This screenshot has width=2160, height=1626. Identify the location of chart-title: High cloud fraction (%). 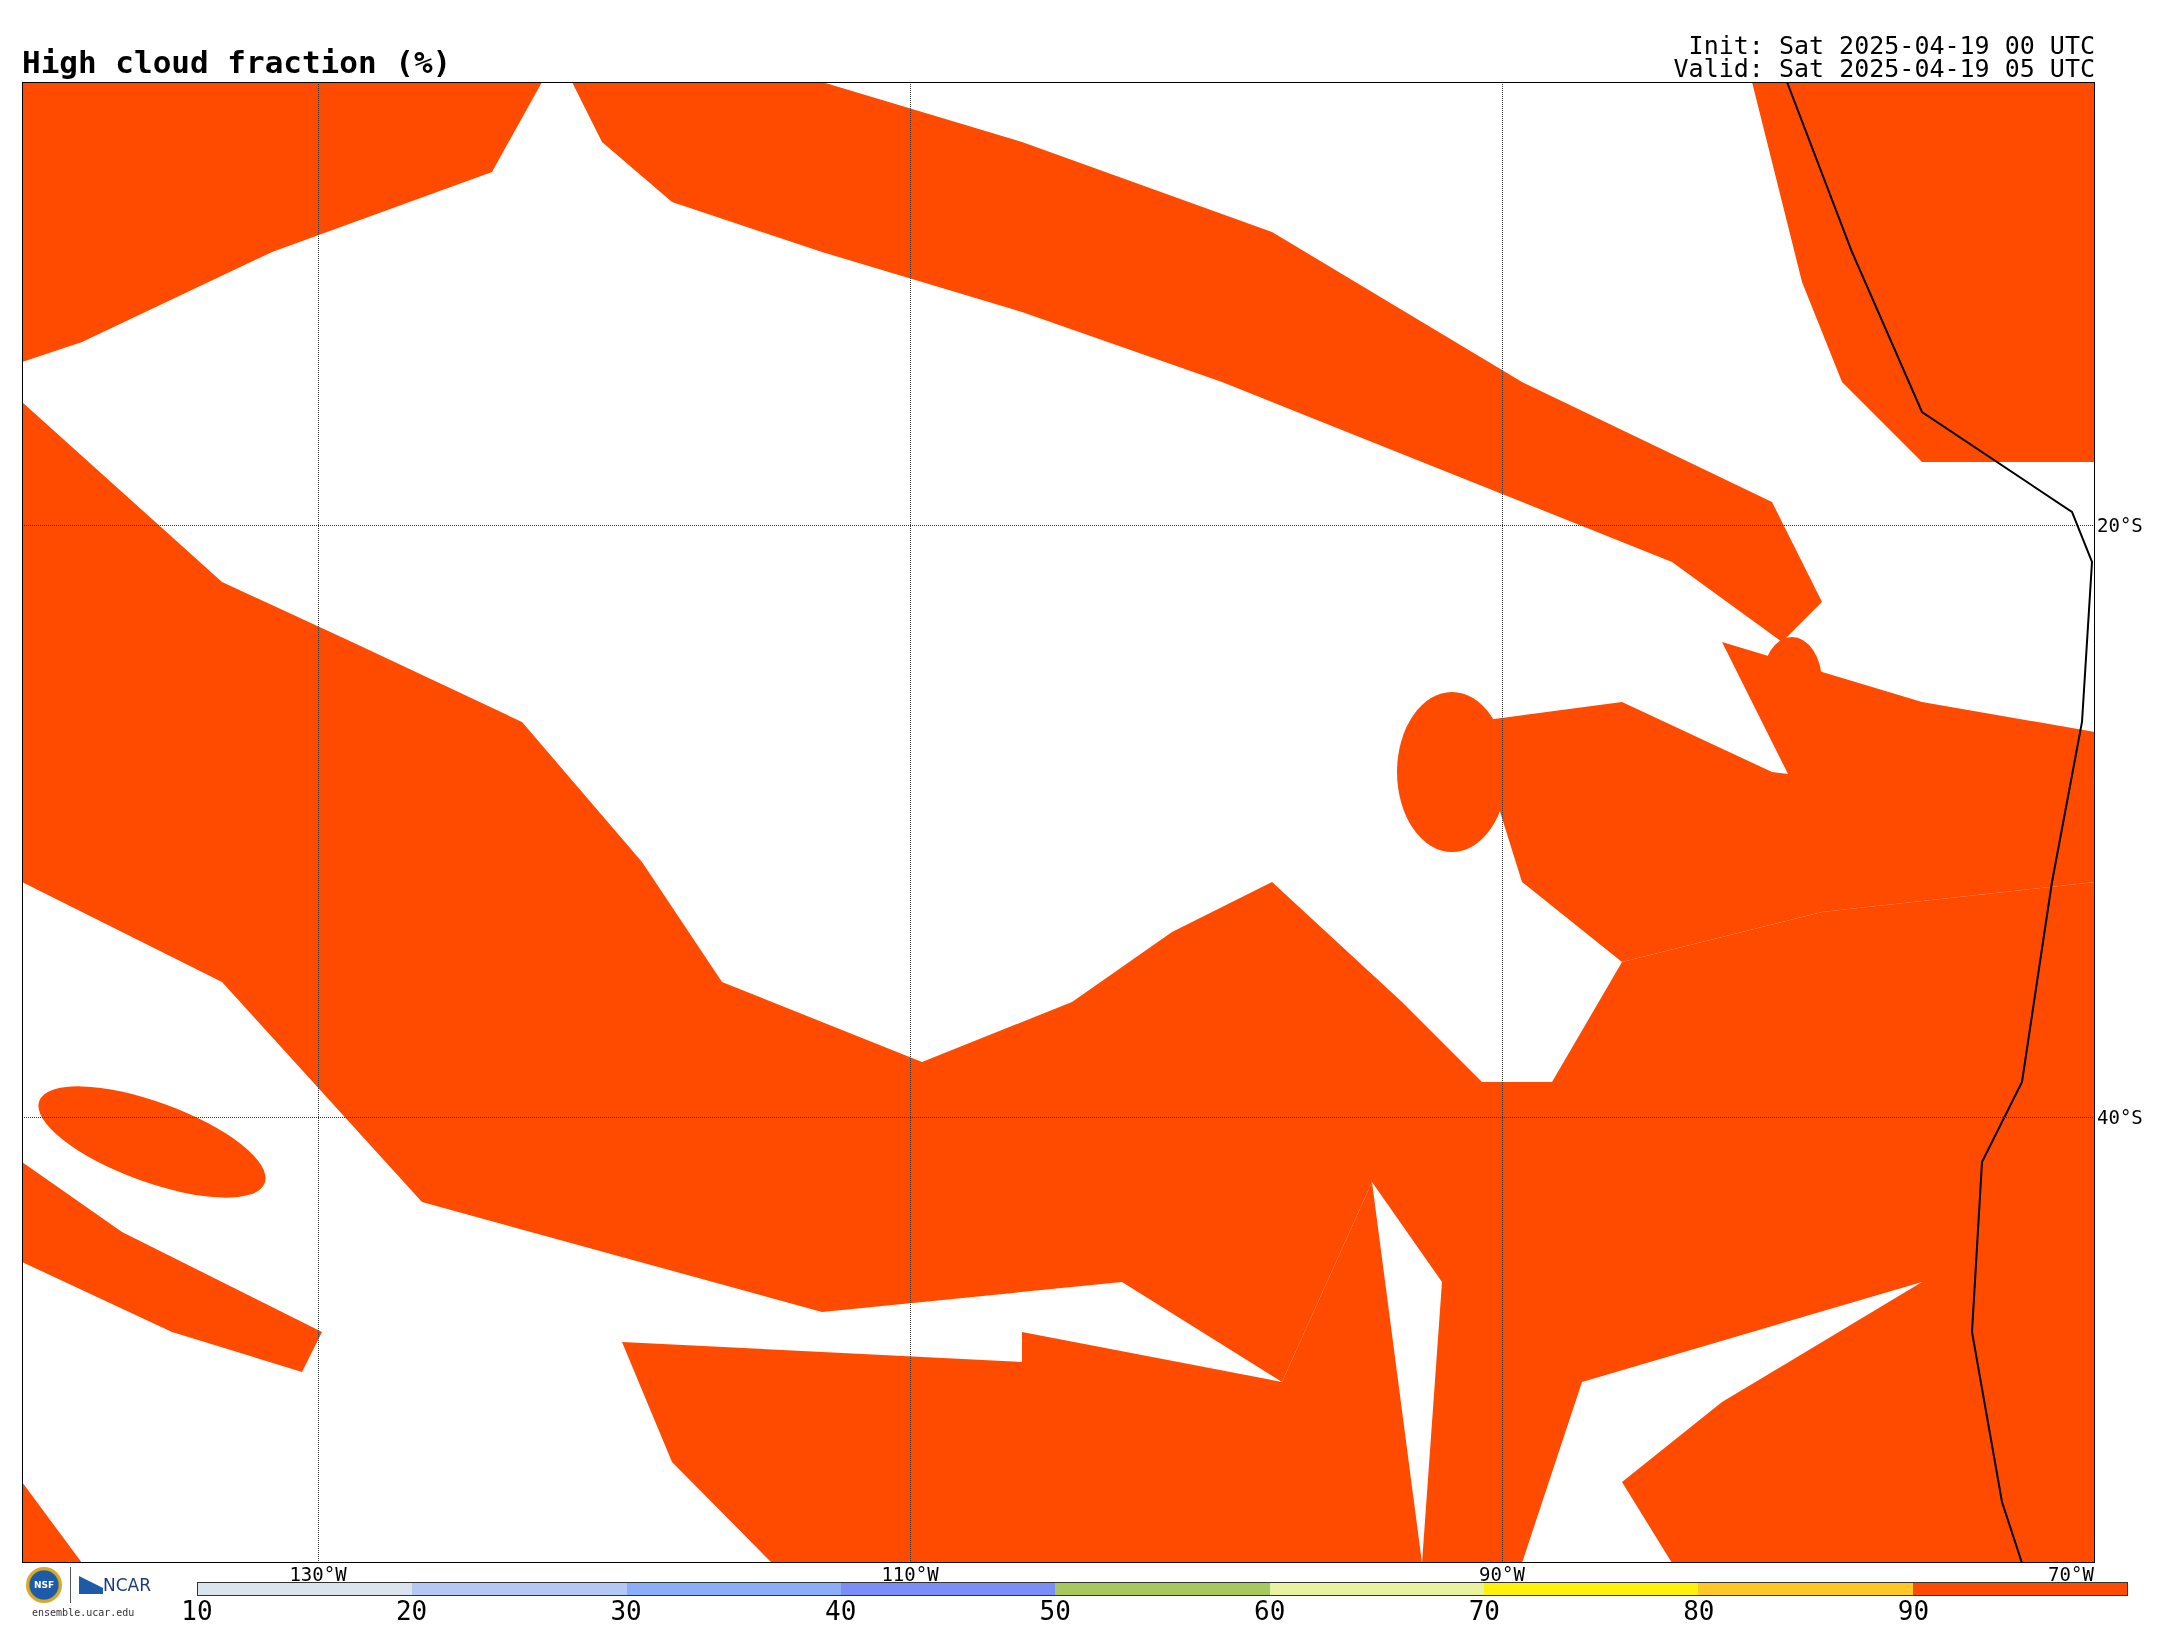
(237, 62).